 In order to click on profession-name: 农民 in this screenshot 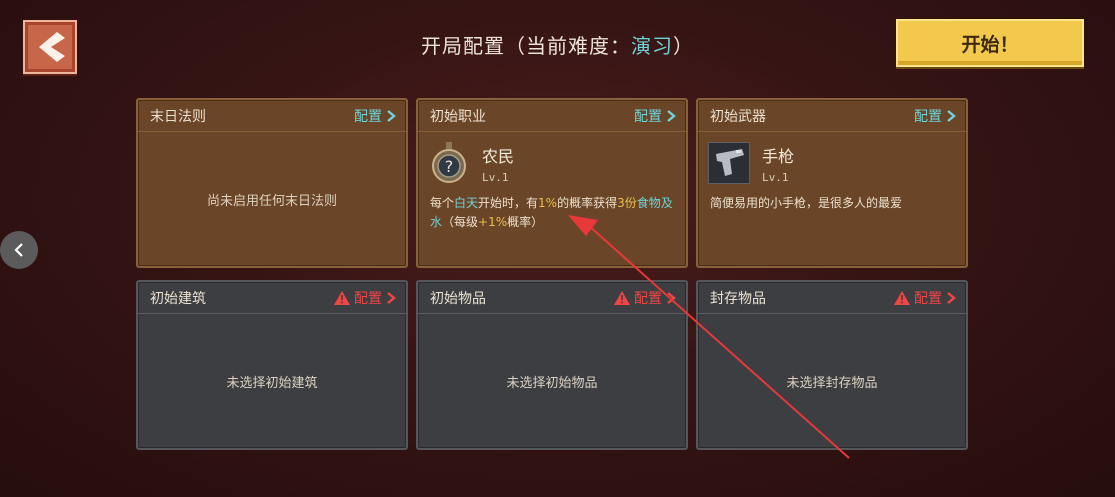, I will do `click(498, 156)`.